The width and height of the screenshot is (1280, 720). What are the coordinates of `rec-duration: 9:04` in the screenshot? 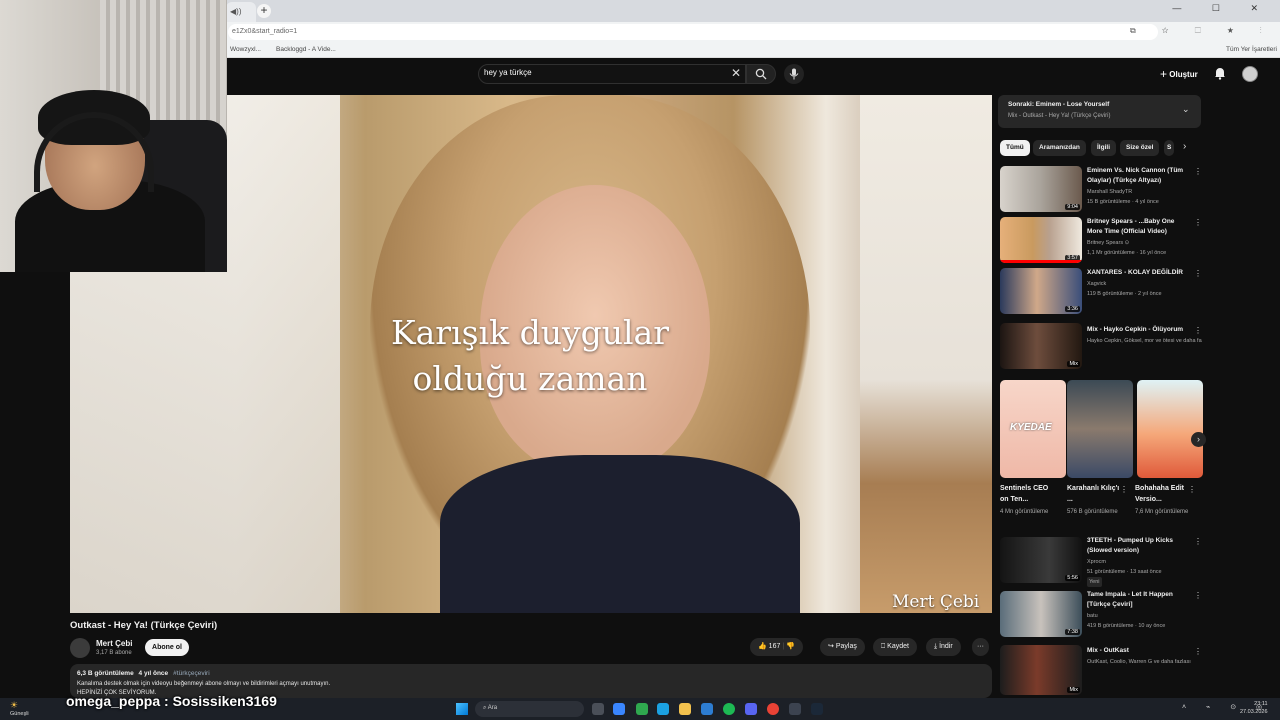 It's located at (1072, 207).